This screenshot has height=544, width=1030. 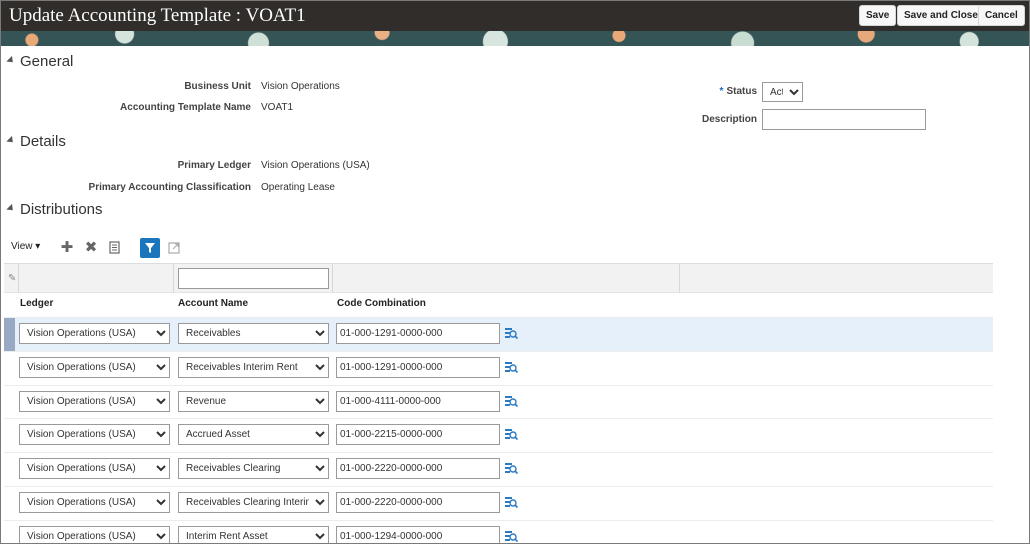 I want to click on table-row: Vision Operations (USA) Revenue, so click(x=498, y=401).